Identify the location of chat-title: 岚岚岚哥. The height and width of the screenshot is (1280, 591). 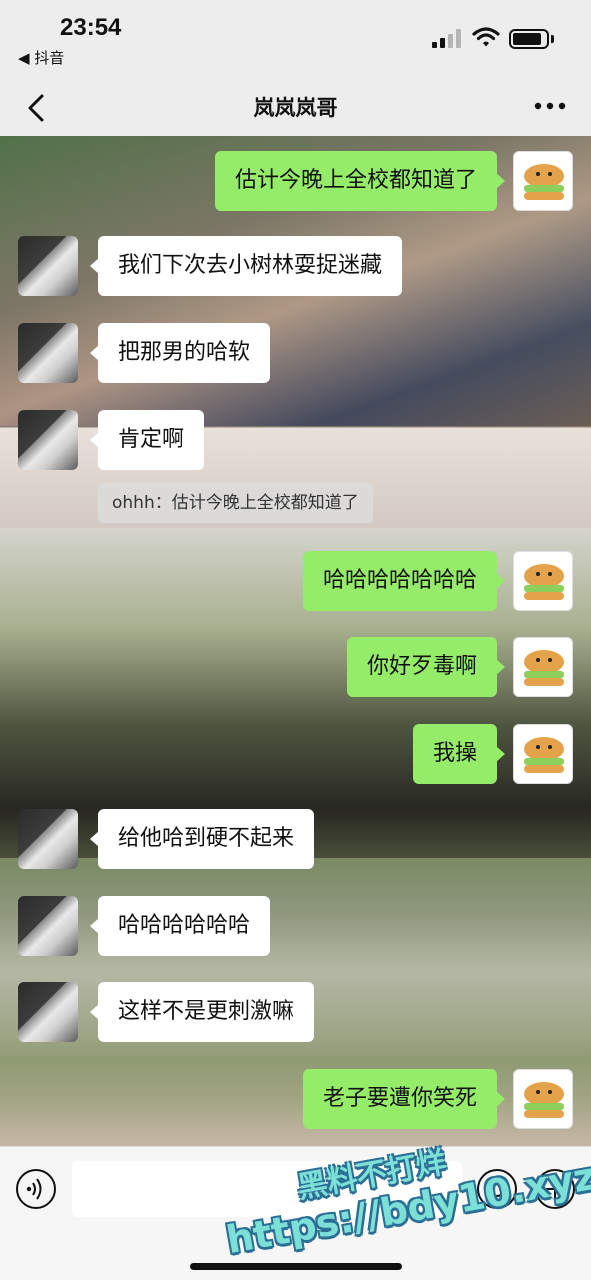
(295, 108).